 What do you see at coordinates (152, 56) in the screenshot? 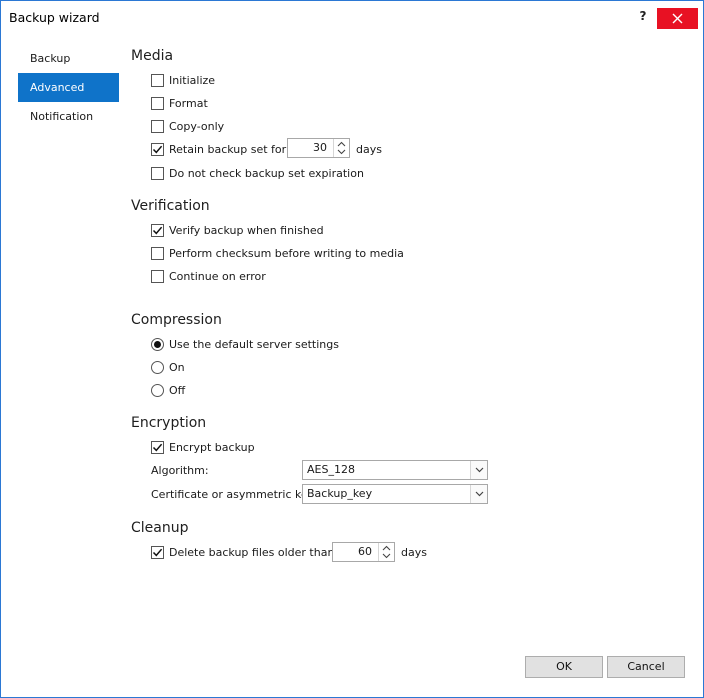
I see `media-section-title: Media` at bounding box center [152, 56].